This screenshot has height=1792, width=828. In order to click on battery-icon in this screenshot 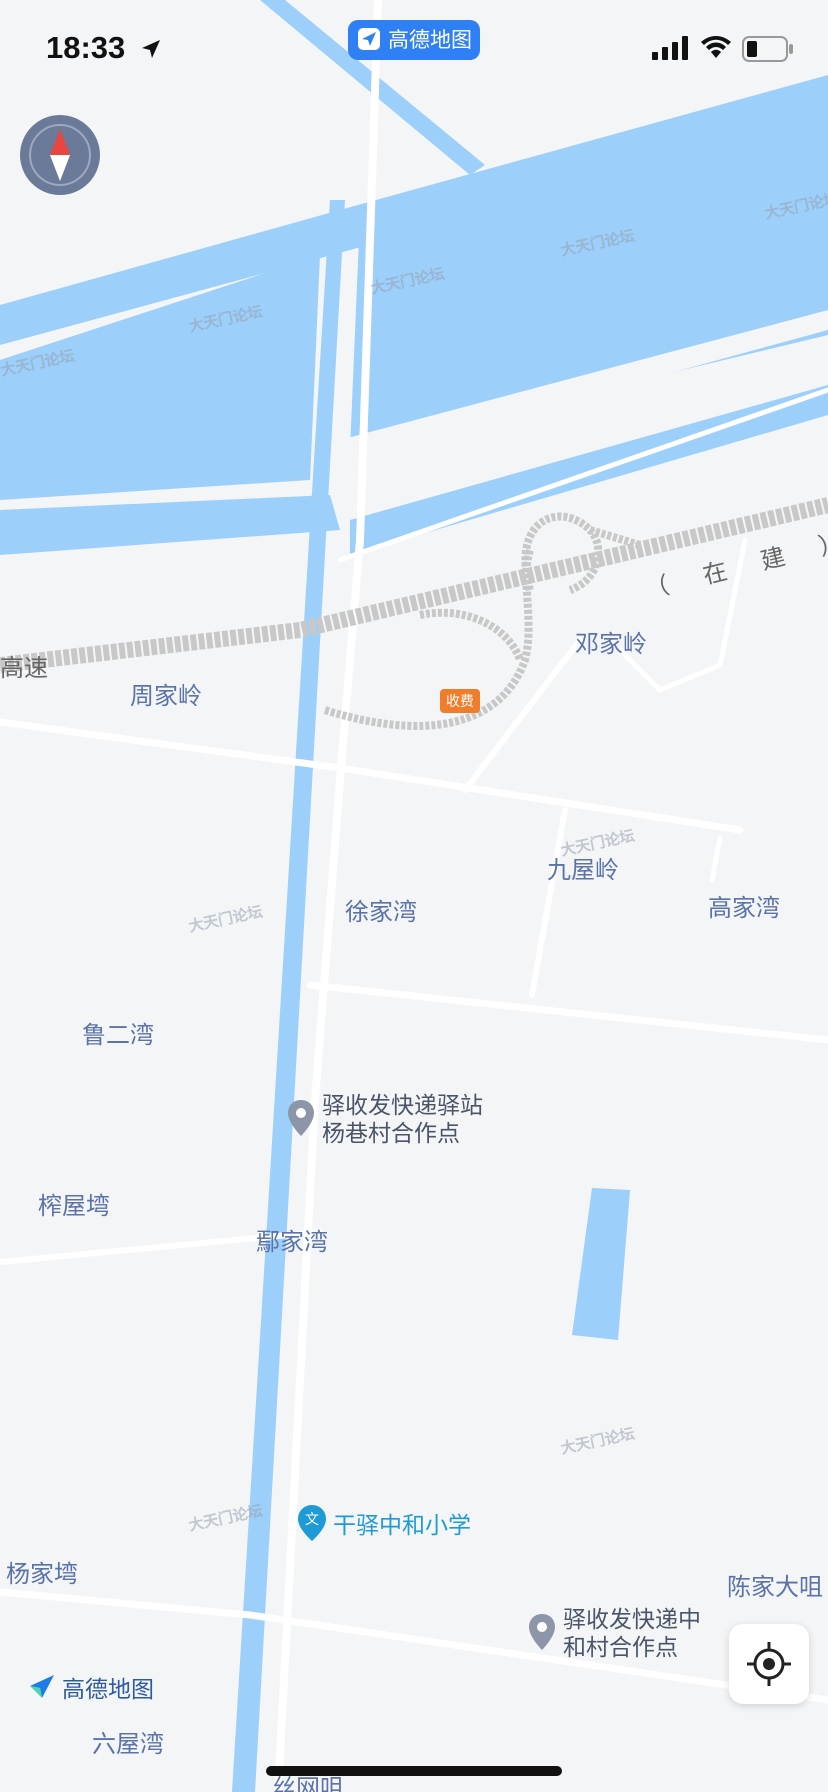, I will do `click(767, 49)`.